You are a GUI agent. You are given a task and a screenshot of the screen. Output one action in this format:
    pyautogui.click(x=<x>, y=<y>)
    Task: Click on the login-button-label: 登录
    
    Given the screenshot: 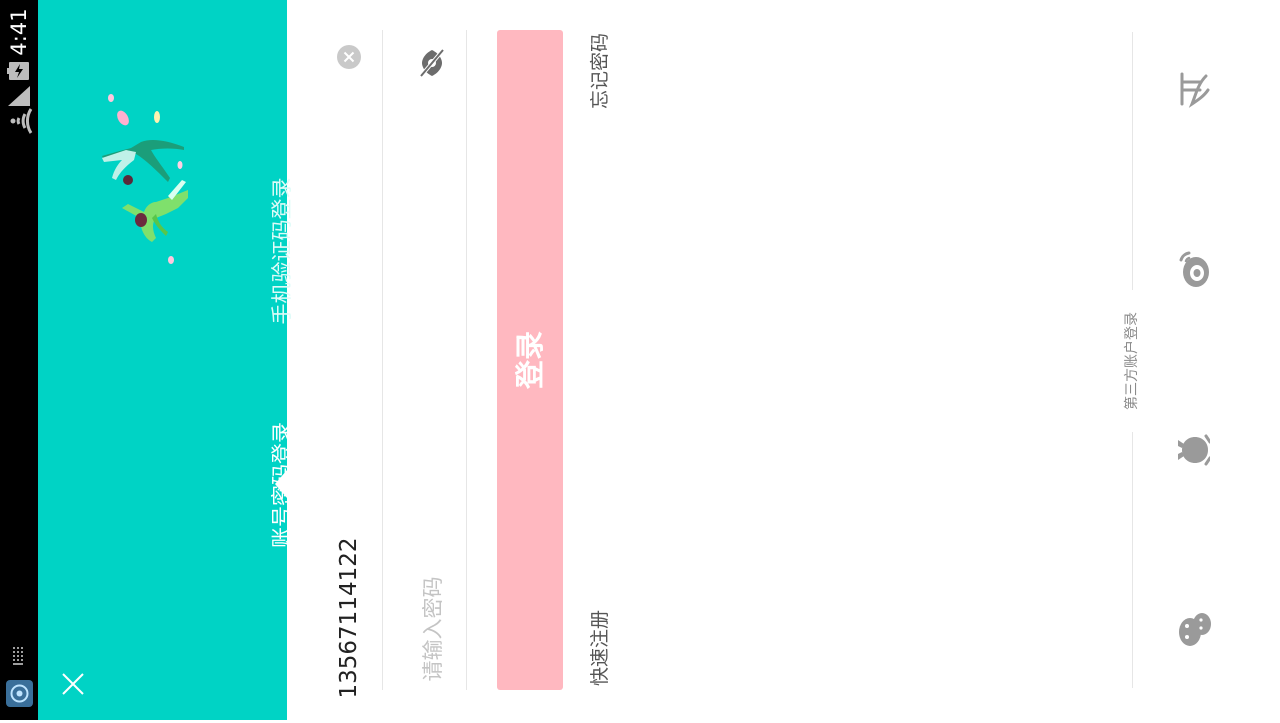 What is the action you would take?
    pyautogui.click(x=530, y=360)
    